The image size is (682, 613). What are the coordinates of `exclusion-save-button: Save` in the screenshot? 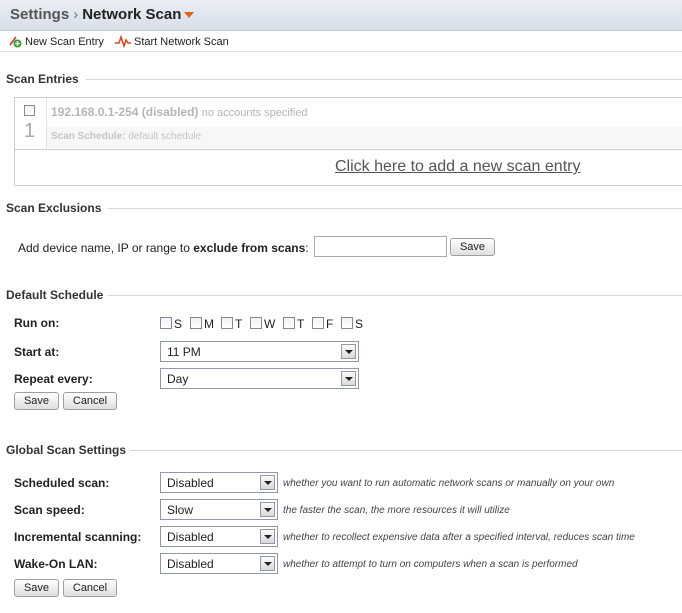 It's located at (472, 247).